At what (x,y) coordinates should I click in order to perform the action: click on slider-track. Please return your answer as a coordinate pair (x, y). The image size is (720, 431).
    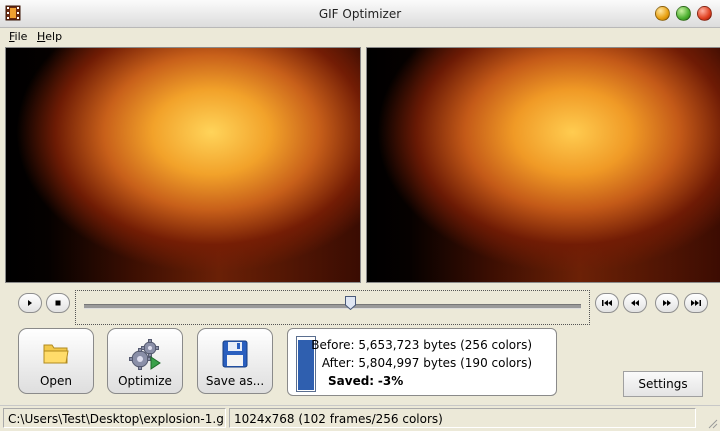
    Looking at the image, I should click on (332, 306).